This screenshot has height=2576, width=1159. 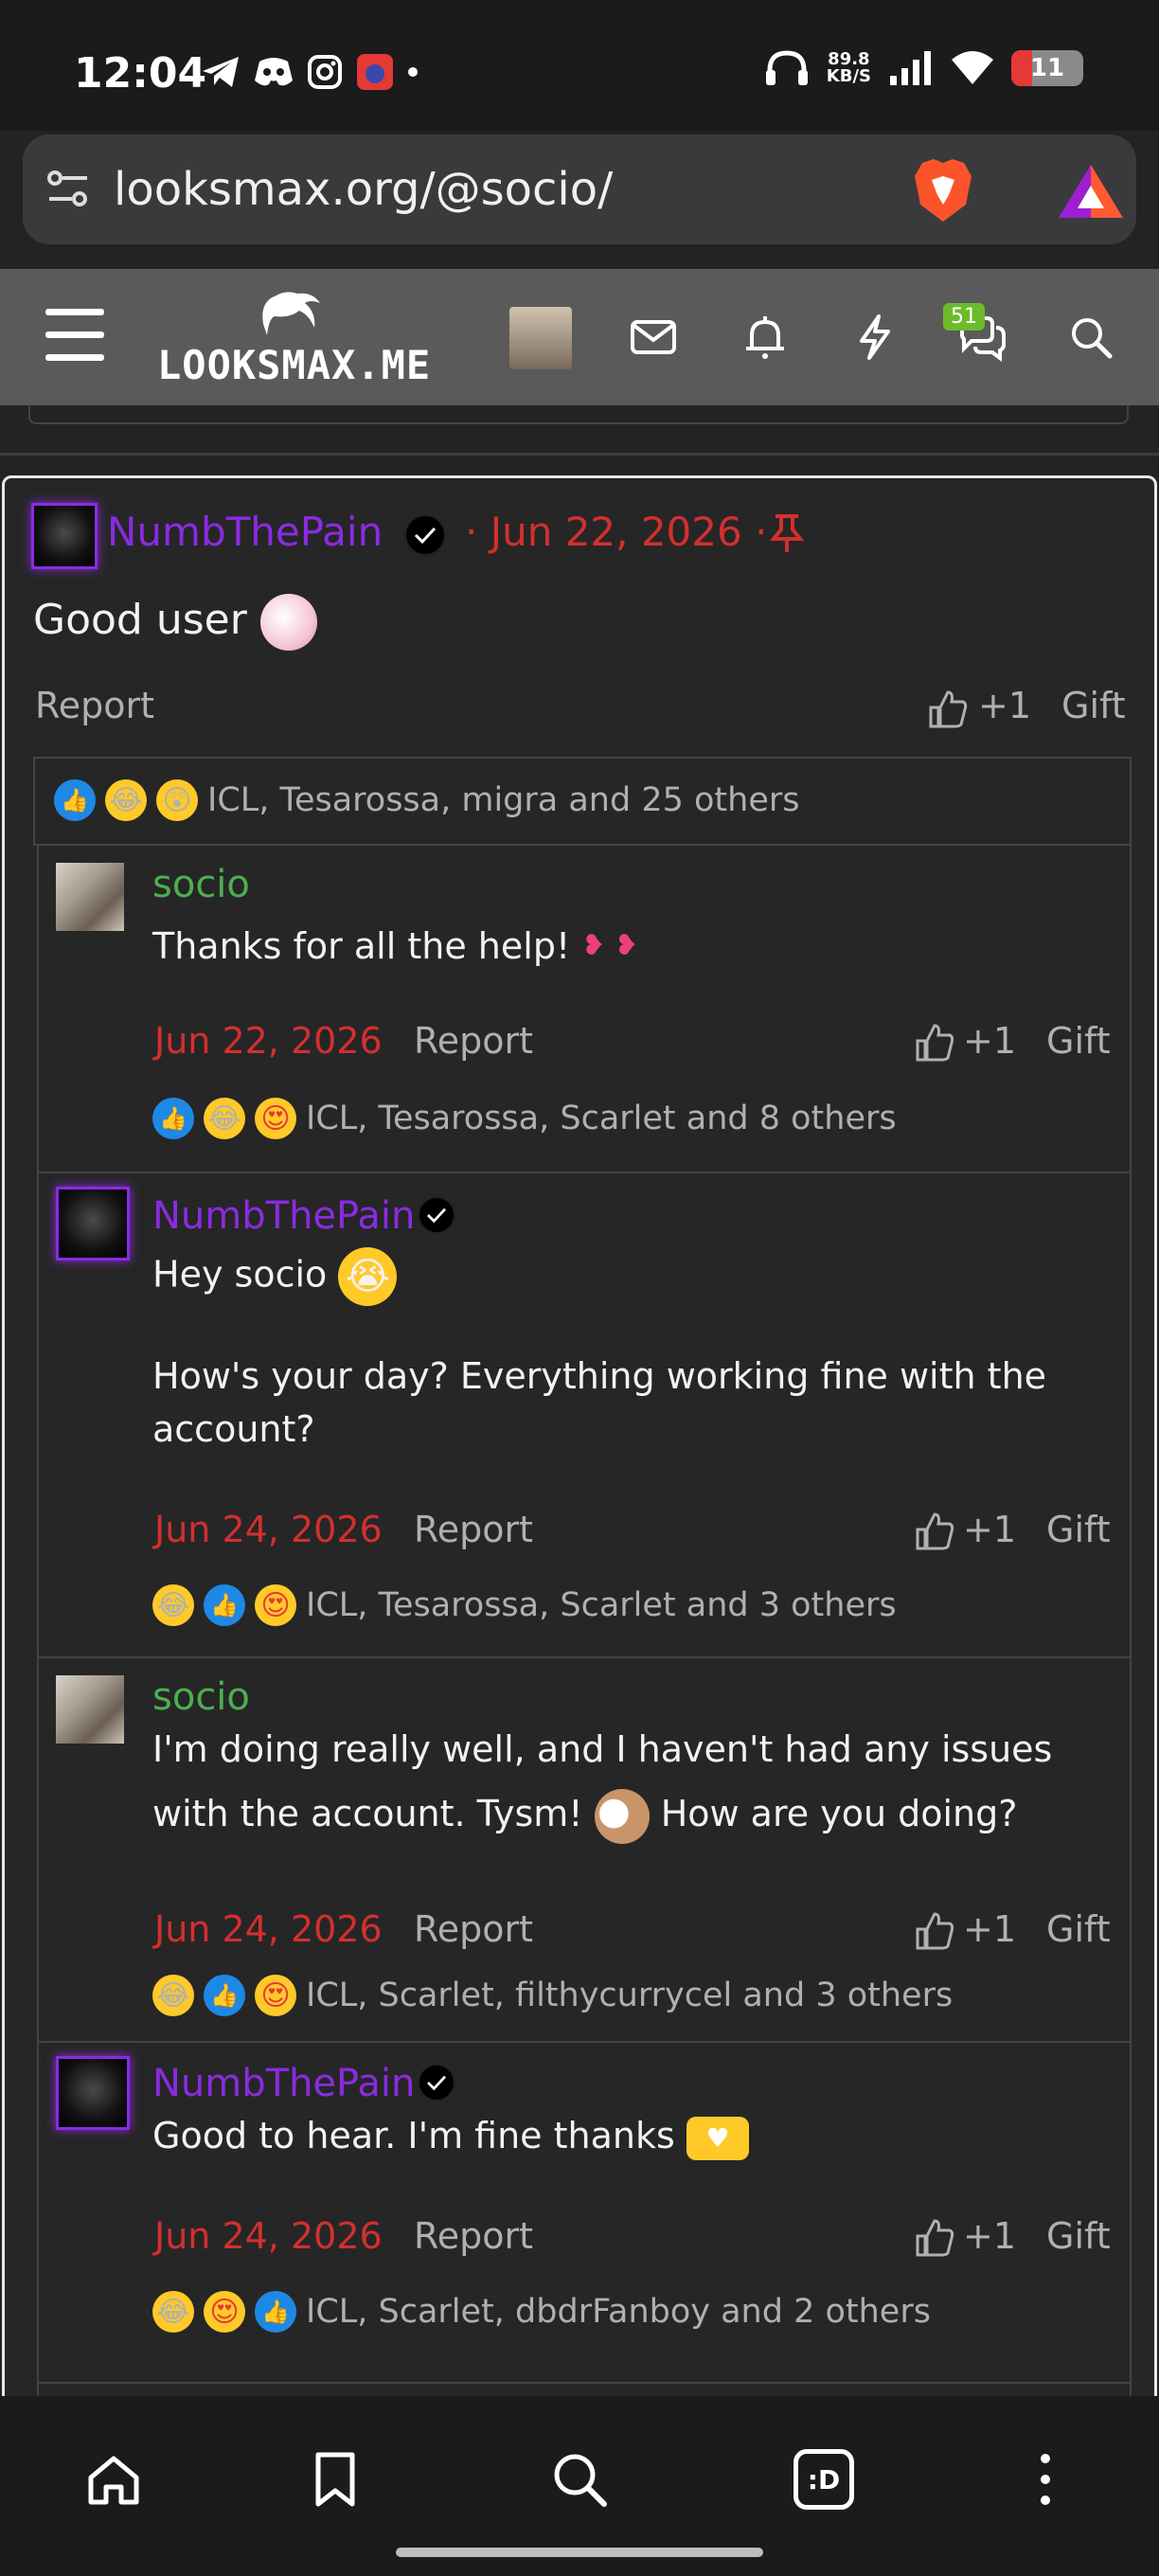 What do you see at coordinates (68, 189) in the screenshot?
I see `site-settings-icon` at bounding box center [68, 189].